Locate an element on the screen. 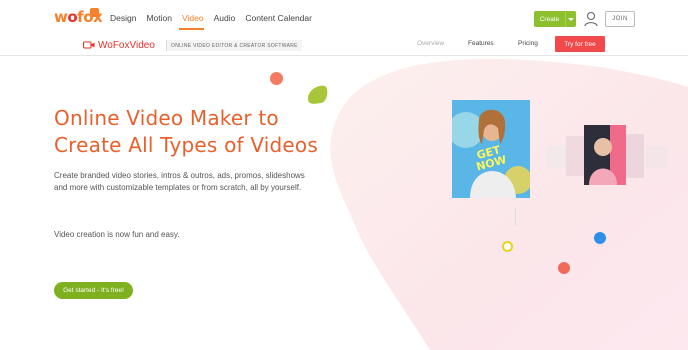 The image size is (688, 350). nav-item-design: Design is located at coordinates (123, 18).